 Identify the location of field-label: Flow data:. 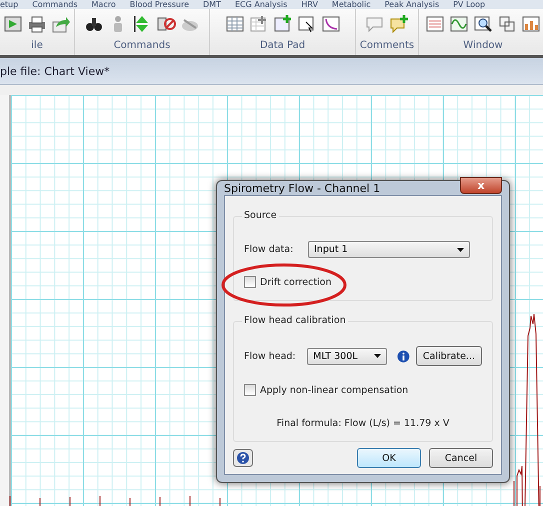
(269, 249).